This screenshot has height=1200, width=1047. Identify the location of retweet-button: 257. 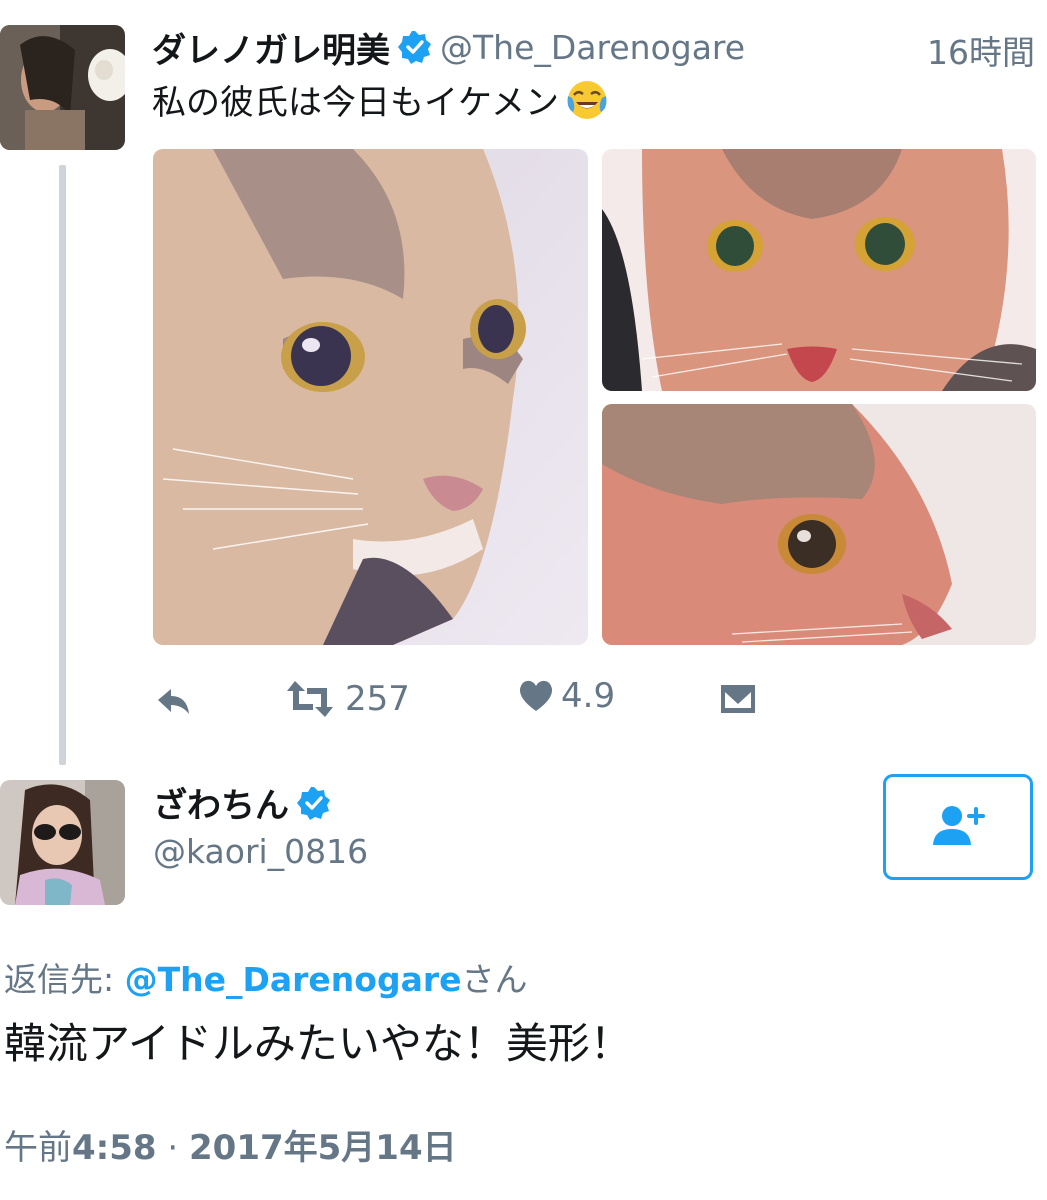
(347, 699).